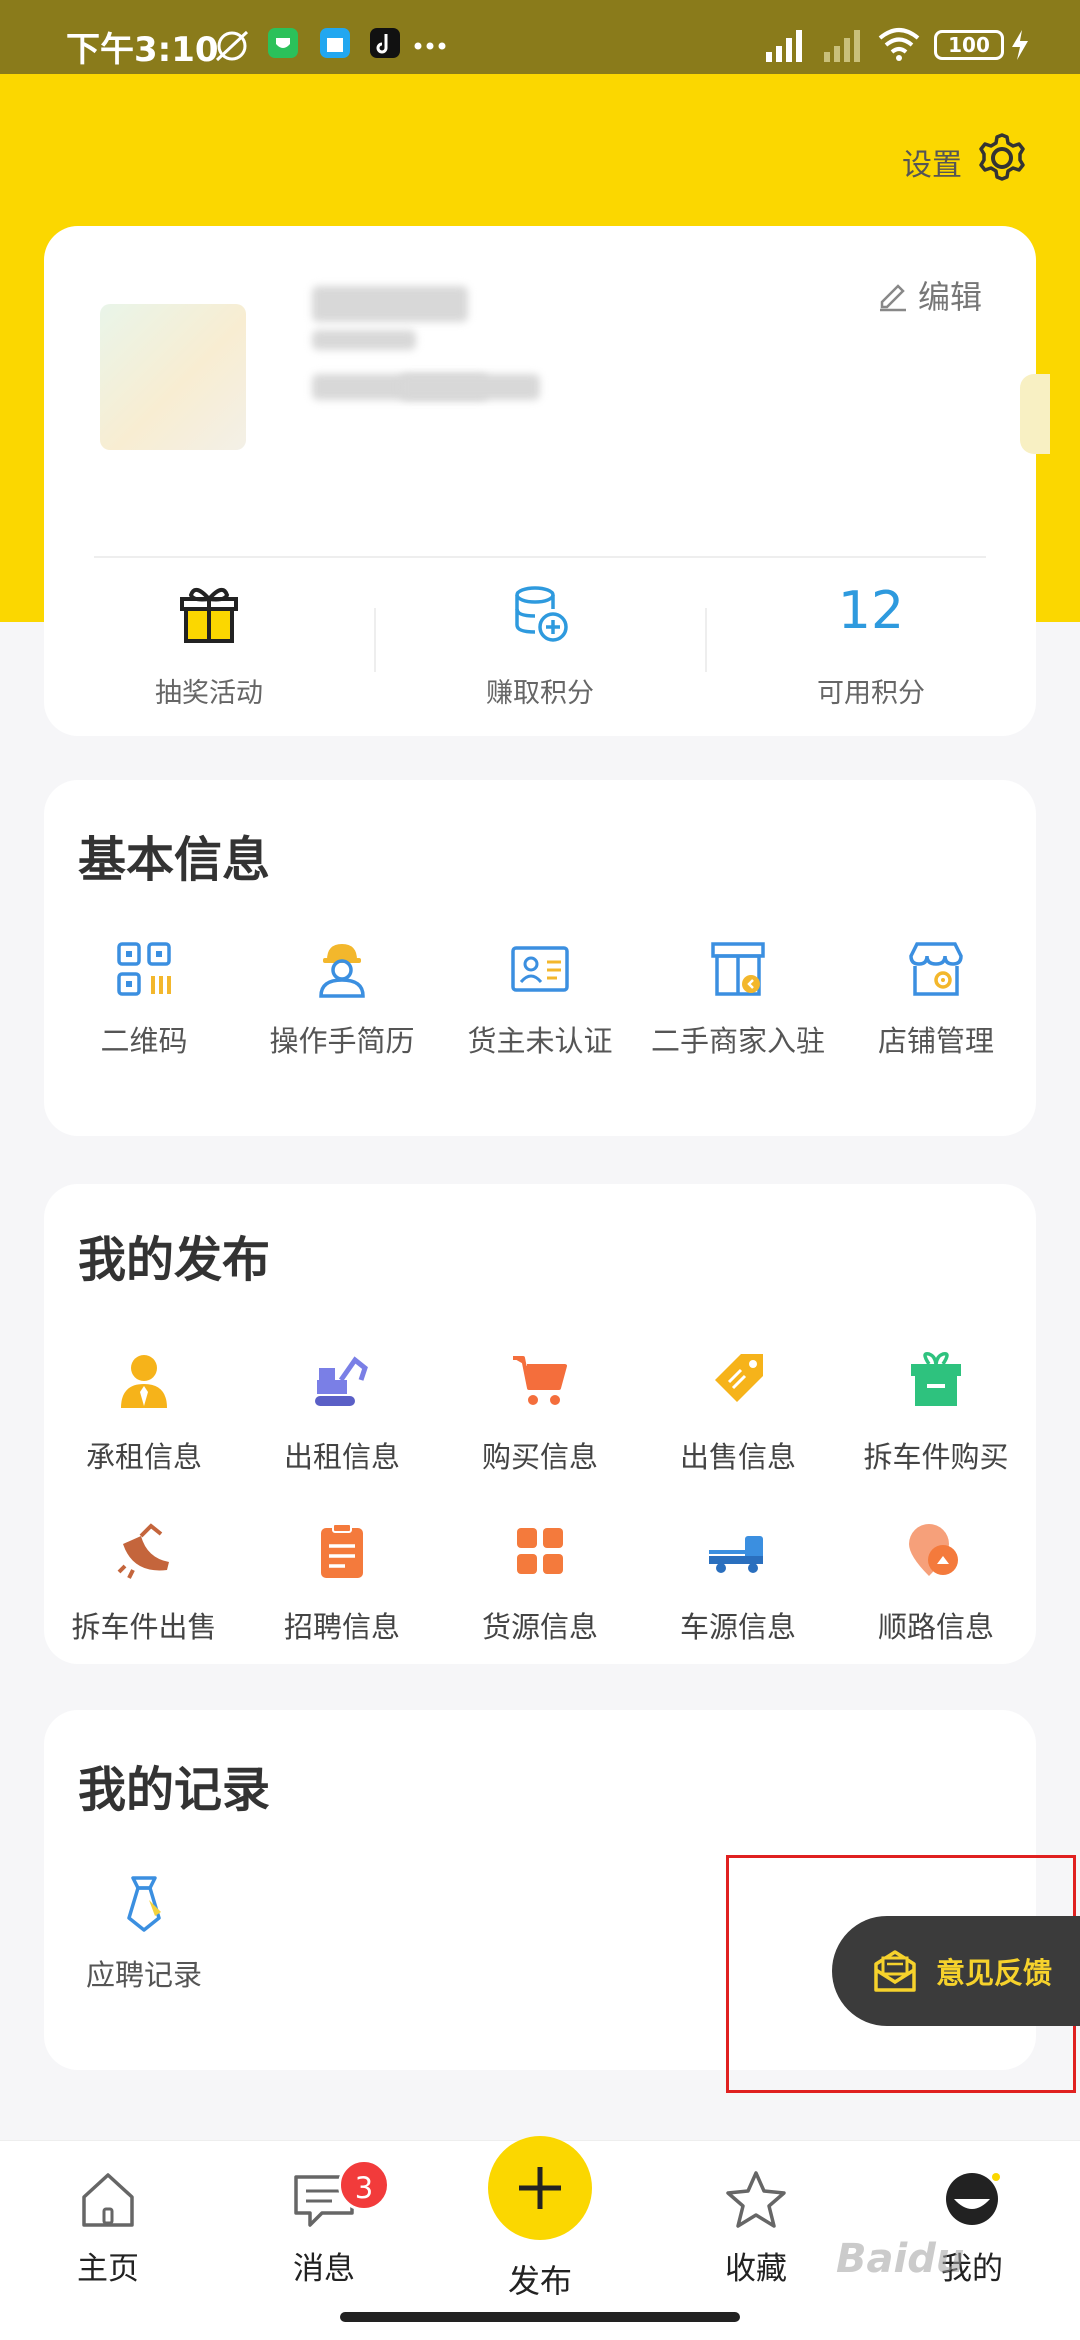 This screenshot has height=2340, width=1080. What do you see at coordinates (899, 44) in the screenshot?
I see `wifi-icon` at bounding box center [899, 44].